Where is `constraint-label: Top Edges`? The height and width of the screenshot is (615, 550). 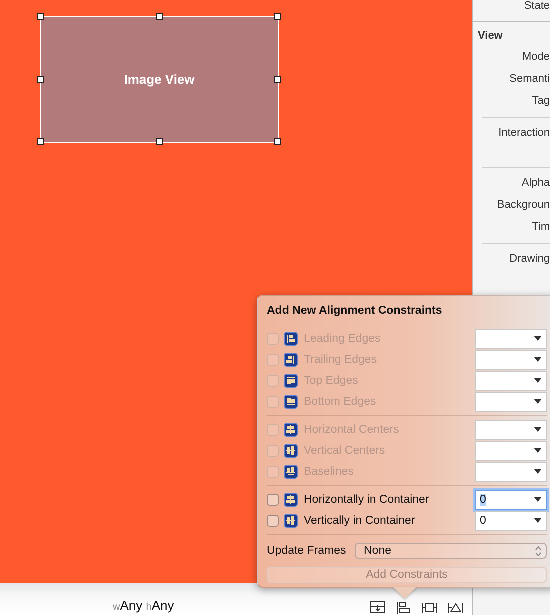 constraint-label: Top Edges is located at coordinates (331, 380).